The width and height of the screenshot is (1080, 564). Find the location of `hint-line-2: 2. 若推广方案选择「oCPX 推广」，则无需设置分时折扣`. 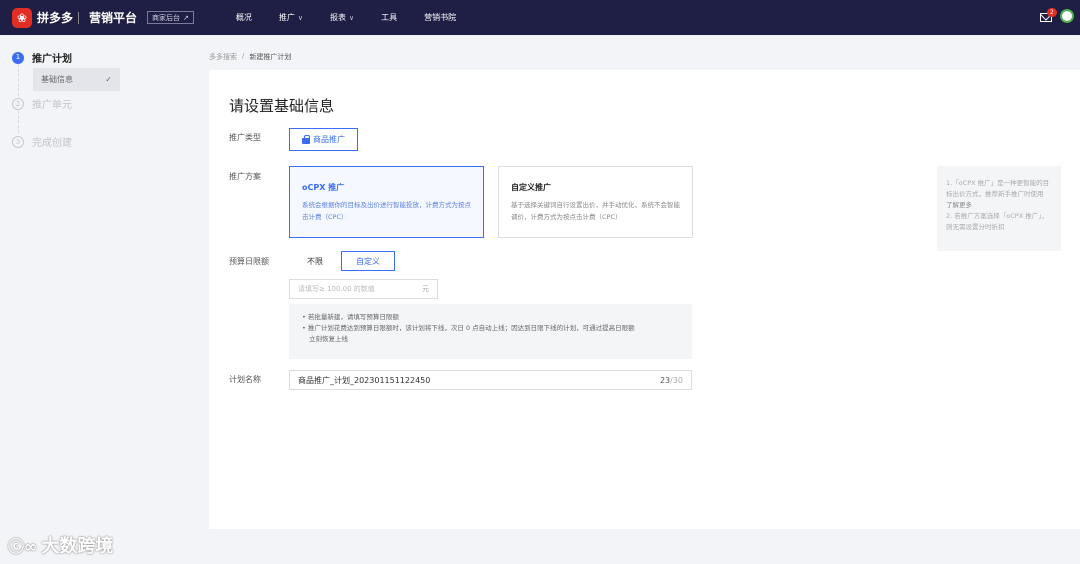

hint-line-2: 2. 若推广方案选择「oCPX 推广」，则无需设置分时折扣 is located at coordinates (997, 221).